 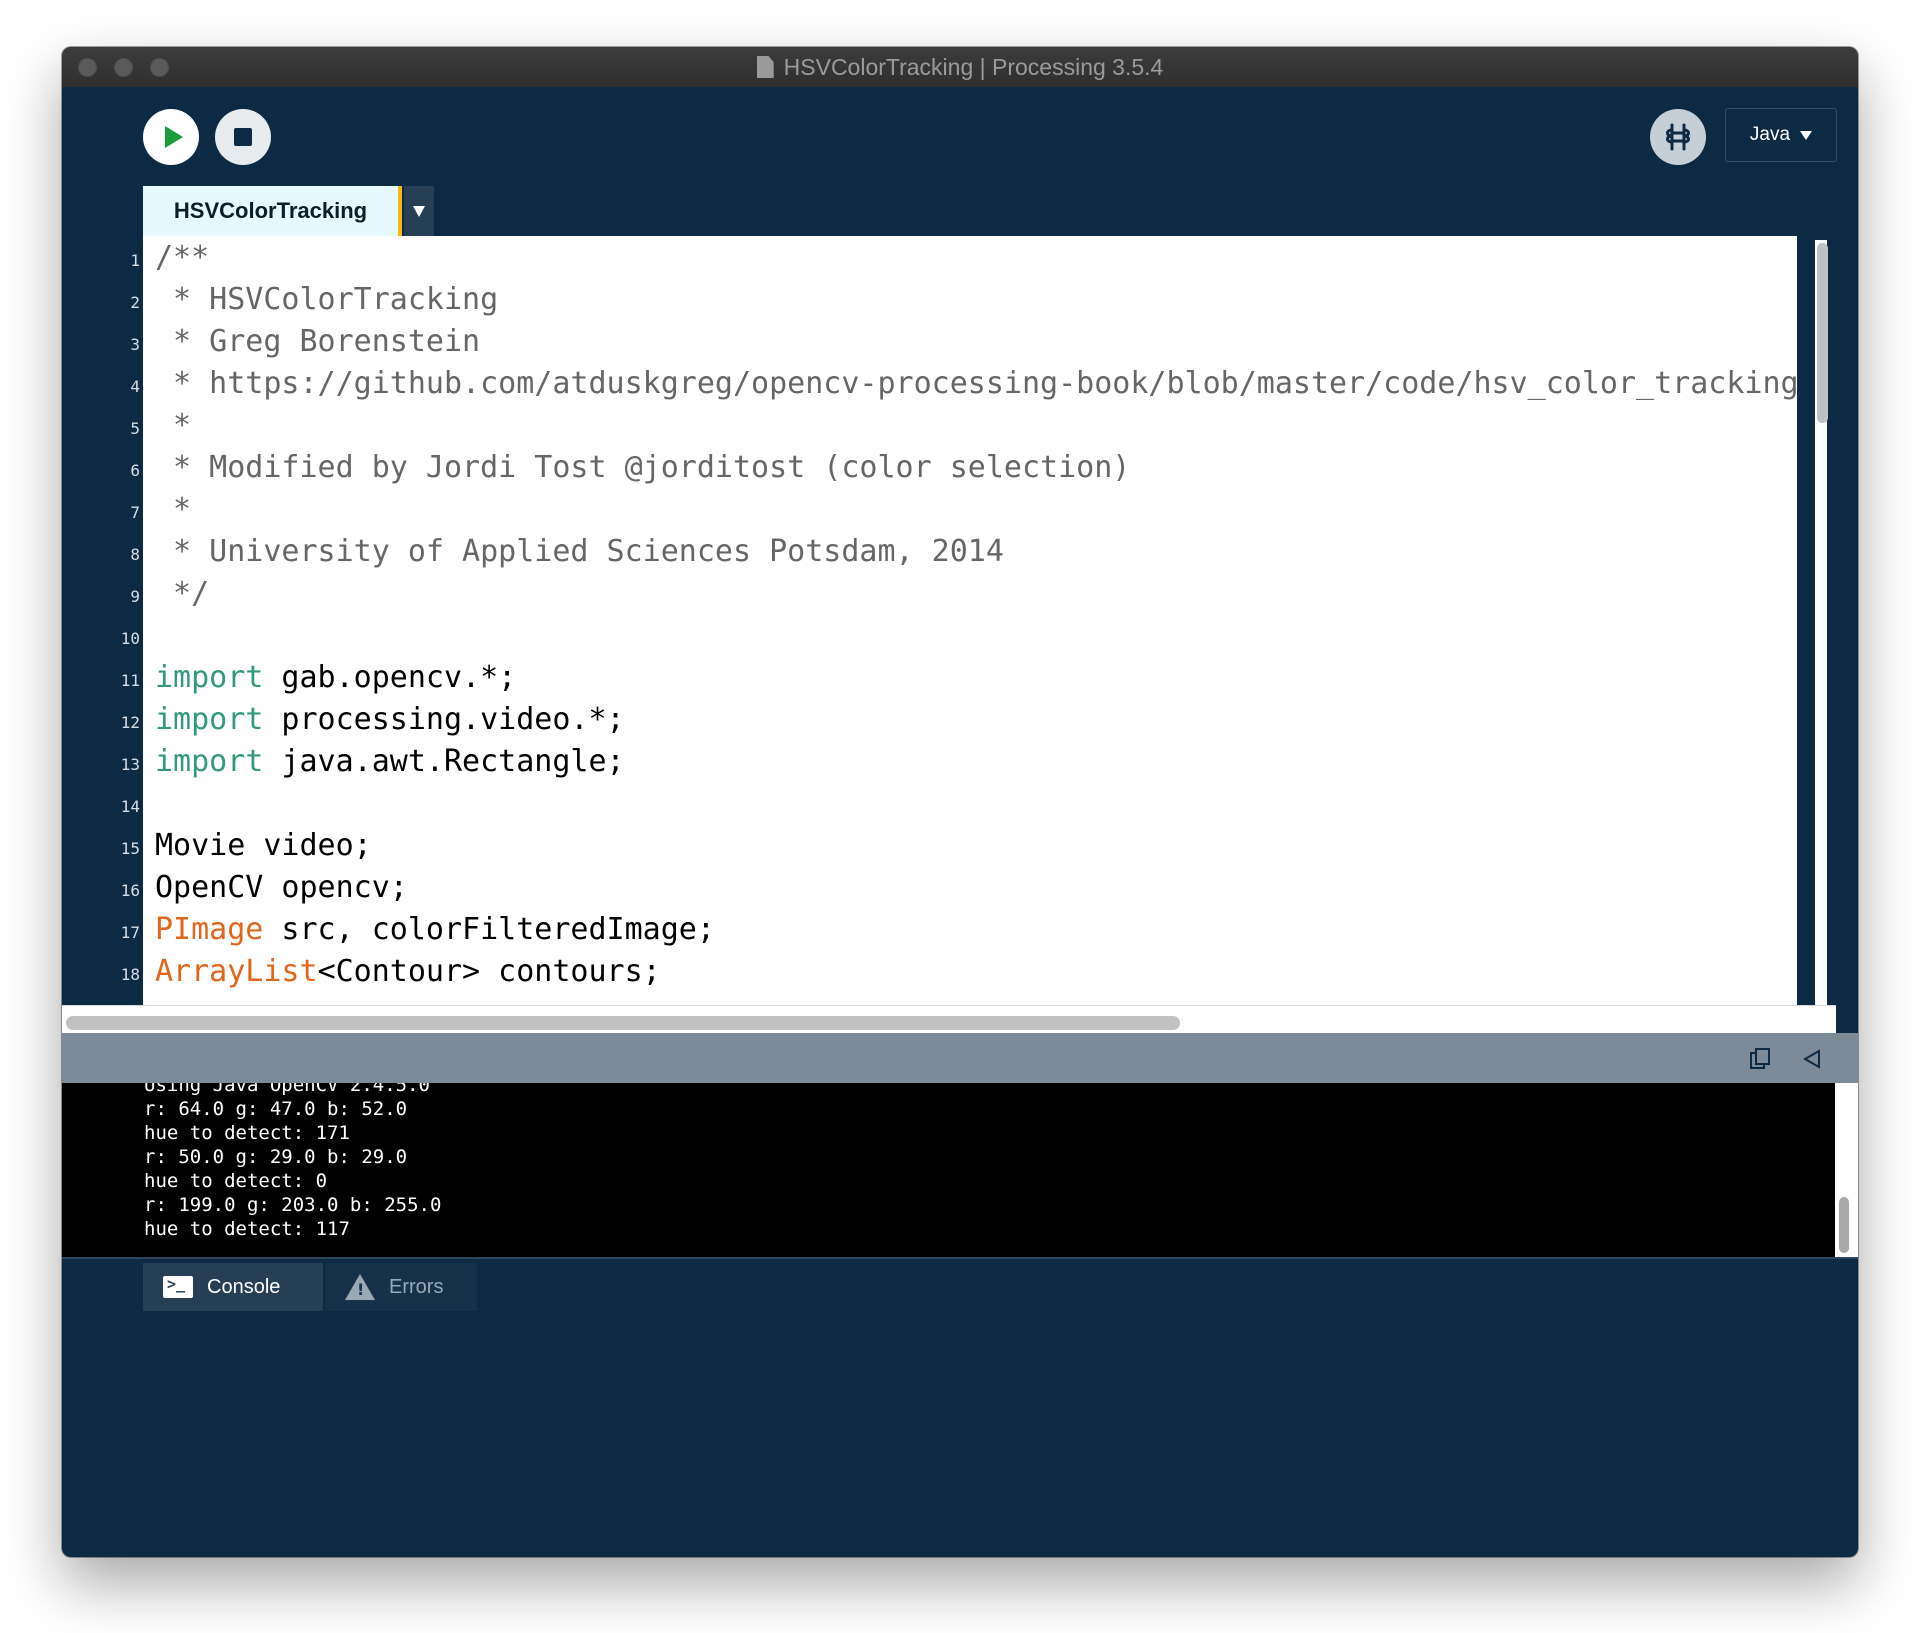 What do you see at coordinates (973, 66) in the screenshot?
I see `window-title: HSVColorTracking | Processing 3.5.4` at bounding box center [973, 66].